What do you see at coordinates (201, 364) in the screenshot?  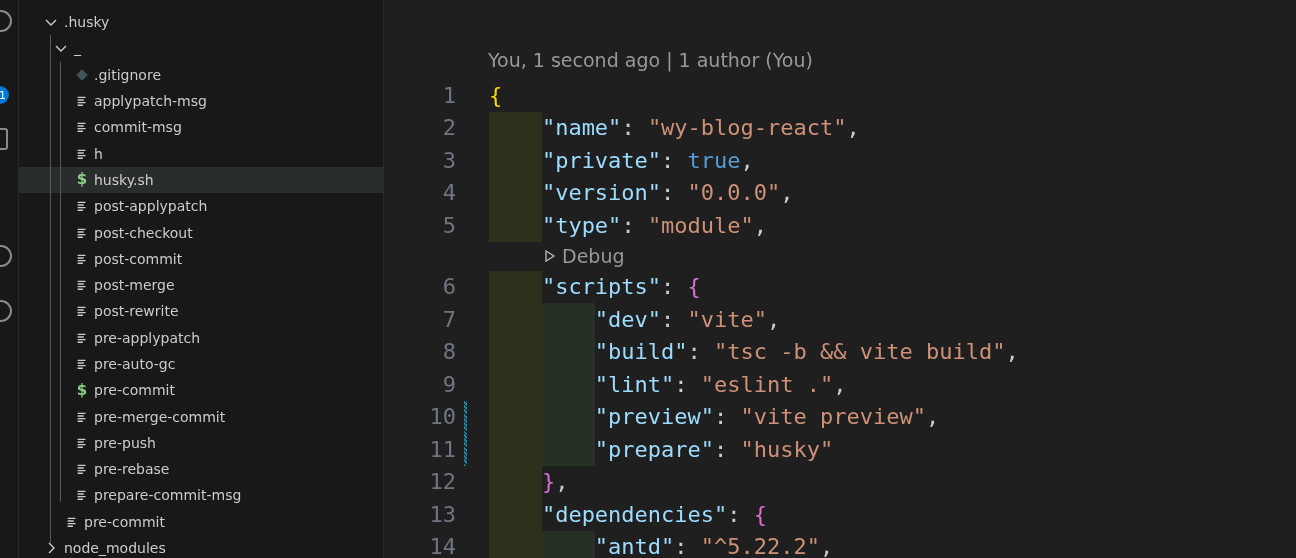 I see `tree-item: pre-auto-gc` at bounding box center [201, 364].